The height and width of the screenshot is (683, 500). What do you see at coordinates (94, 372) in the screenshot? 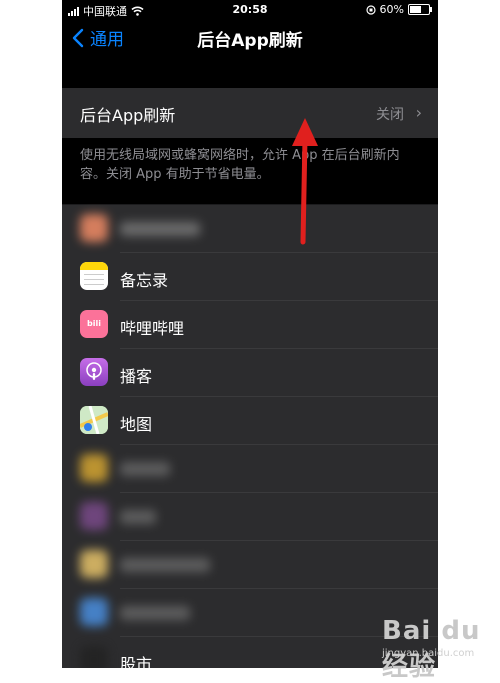
I see `podcasts-icon` at bounding box center [94, 372].